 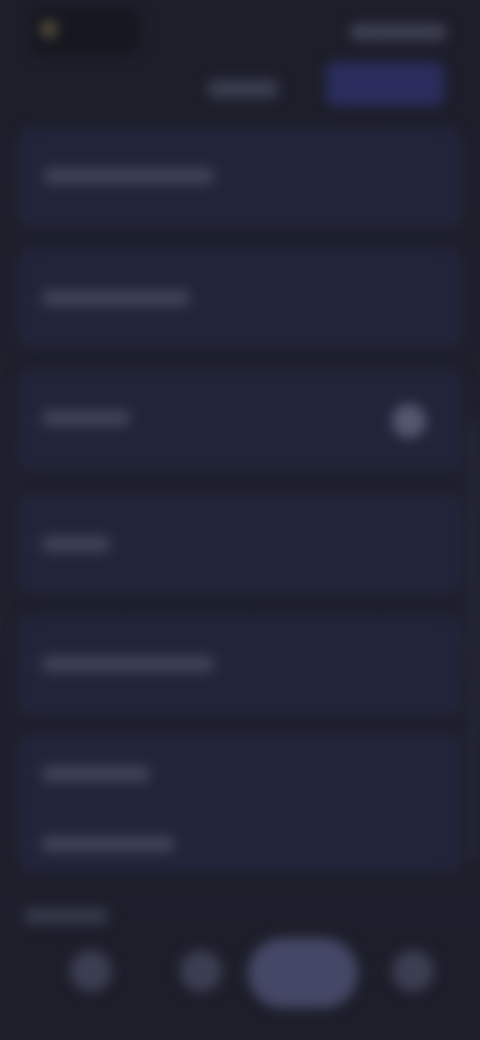 I want to click on section-label, so click(x=66, y=916).